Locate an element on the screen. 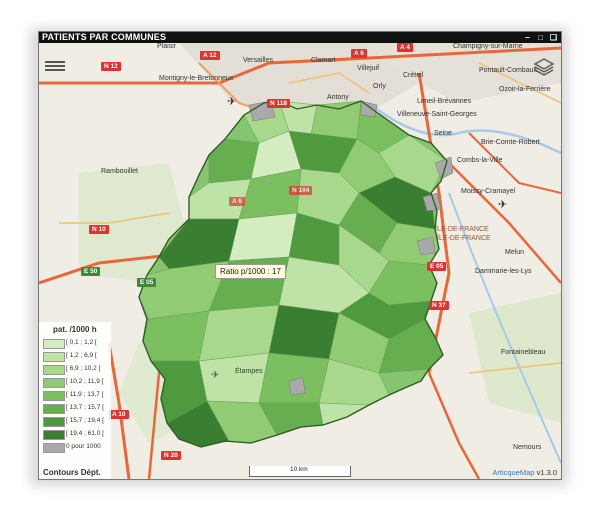 This screenshot has height=510, width=600. place-pontault: Pontault-Combault is located at coordinates (508, 70).